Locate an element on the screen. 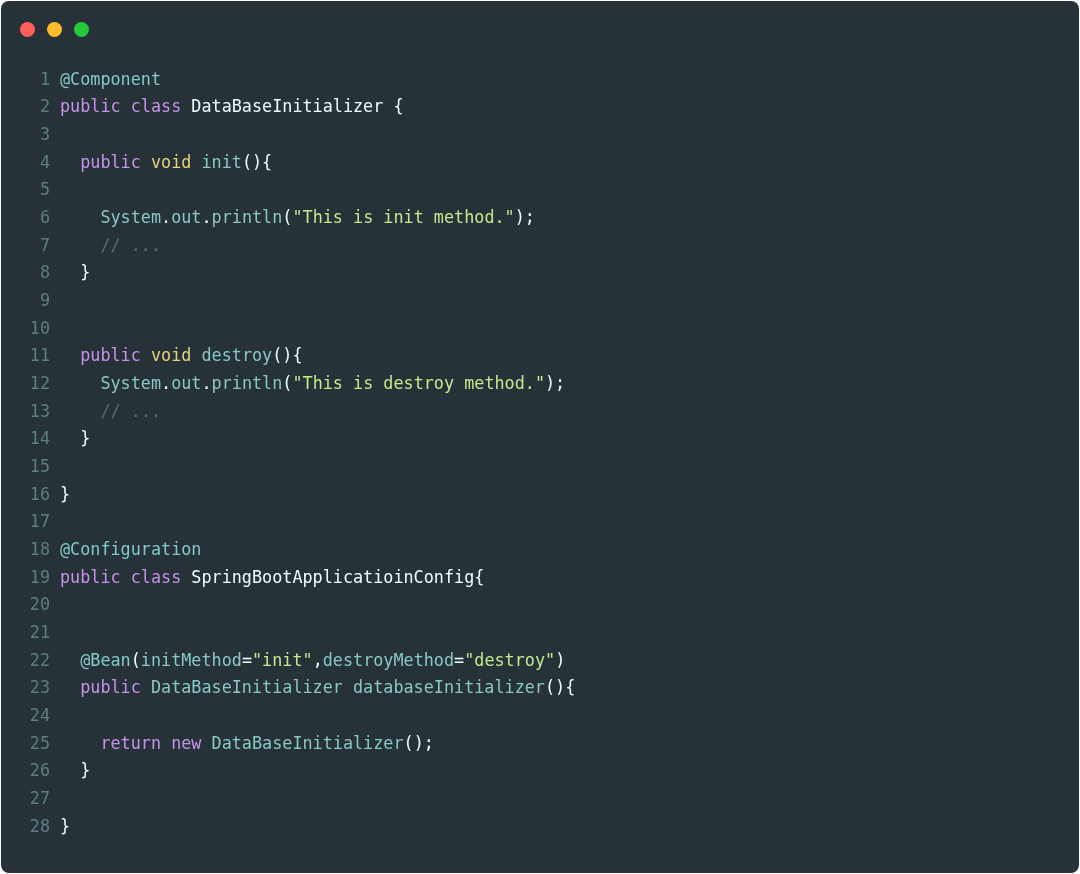 The height and width of the screenshot is (874, 1080). code-line: public void init(){ is located at coordinates (176, 161).